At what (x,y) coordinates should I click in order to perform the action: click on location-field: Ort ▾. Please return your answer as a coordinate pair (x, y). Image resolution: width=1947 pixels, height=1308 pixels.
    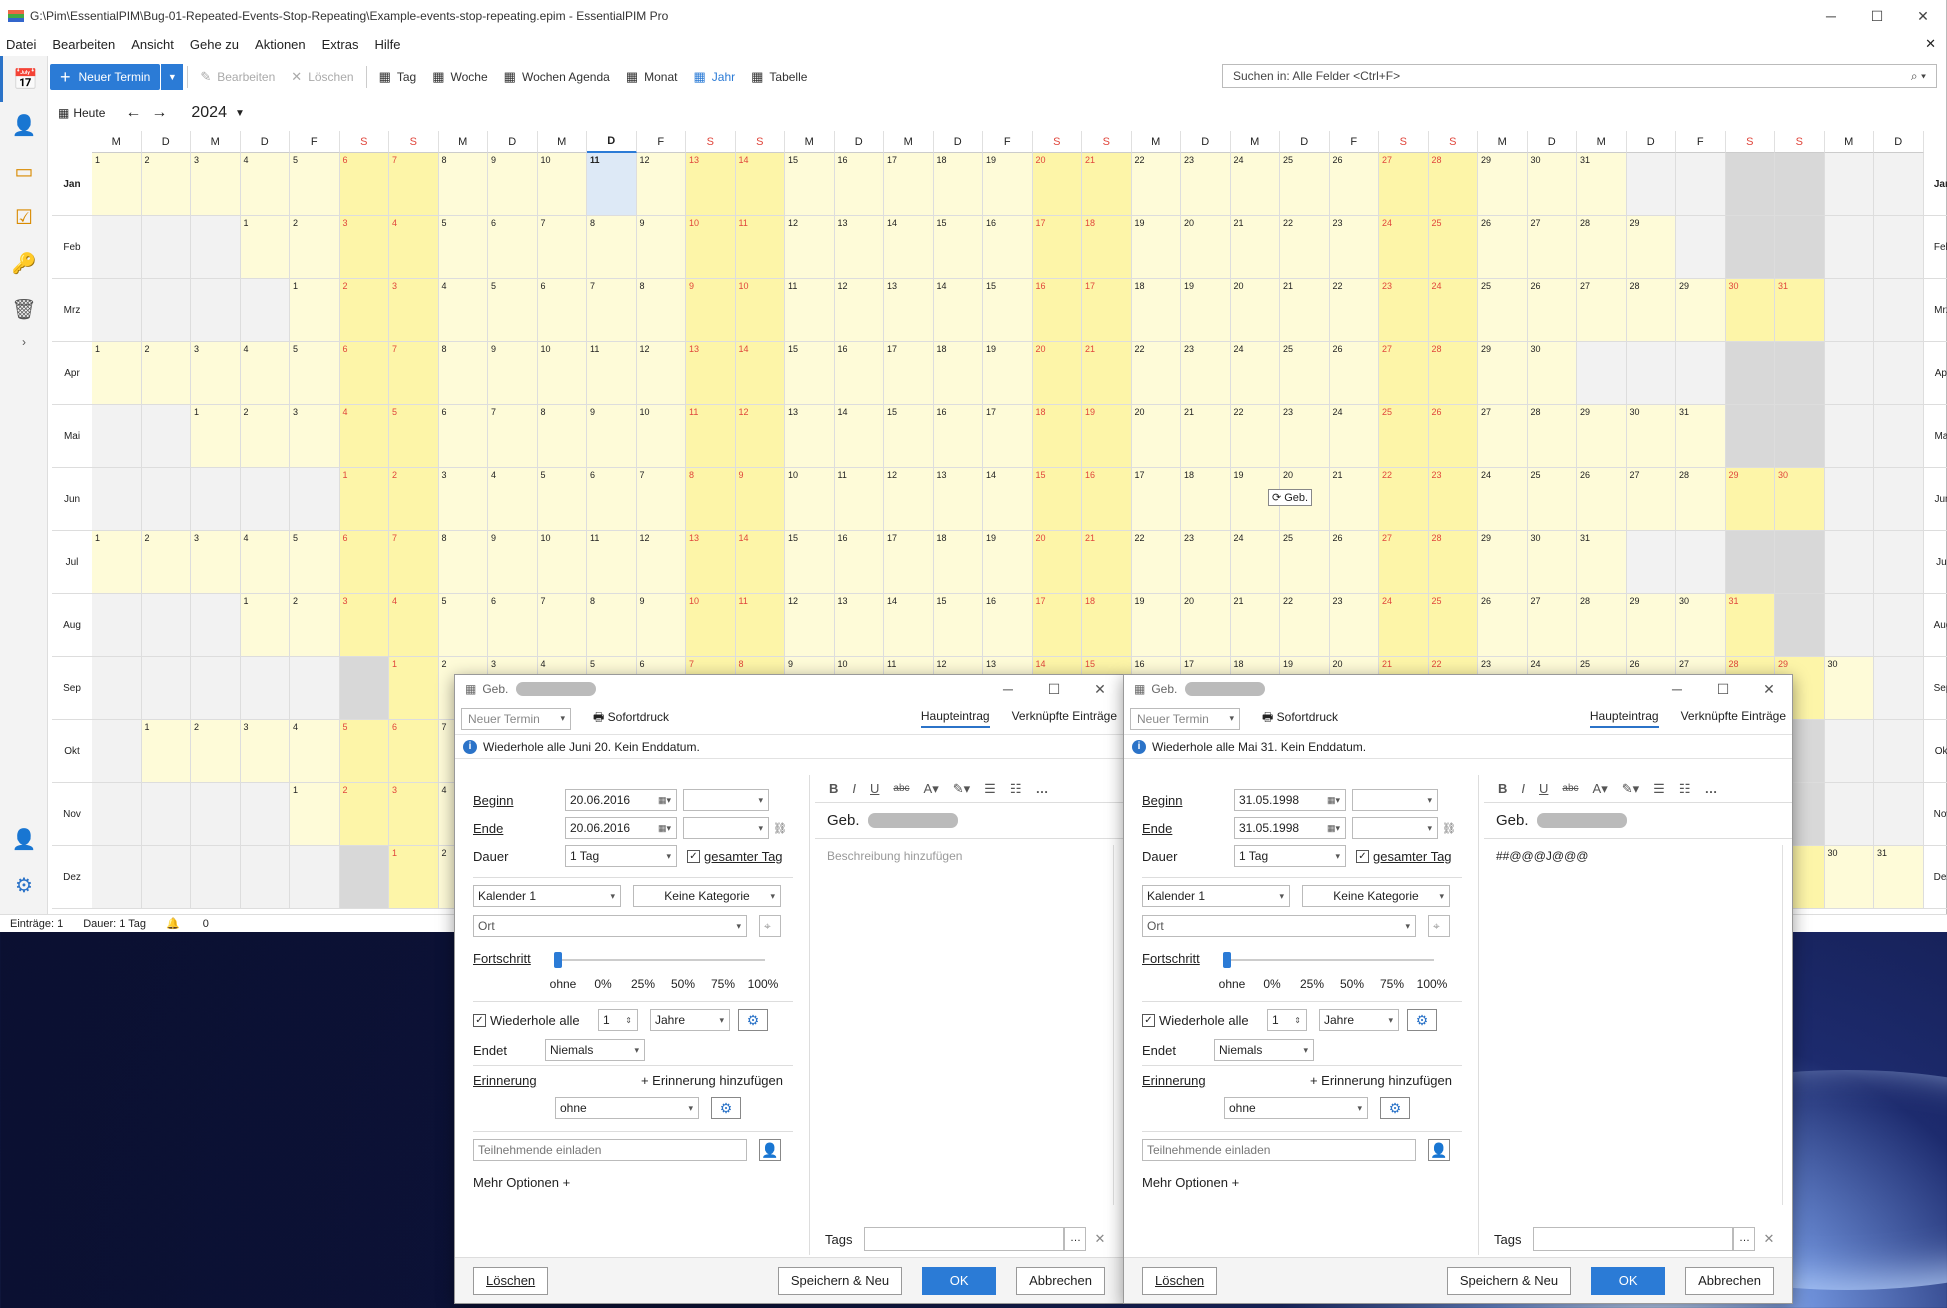
    Looking at the image, I should click on (1279, 926).